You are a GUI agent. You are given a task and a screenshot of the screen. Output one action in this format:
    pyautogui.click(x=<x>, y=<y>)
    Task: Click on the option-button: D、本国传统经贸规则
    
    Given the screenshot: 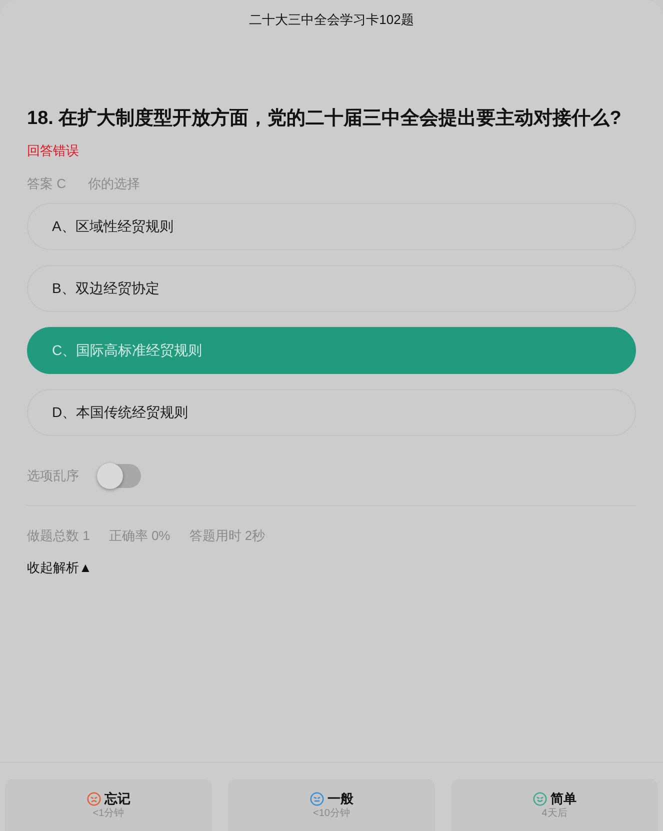 What is the action you would take?
    pyautogui.click(x=331, y=412)
    